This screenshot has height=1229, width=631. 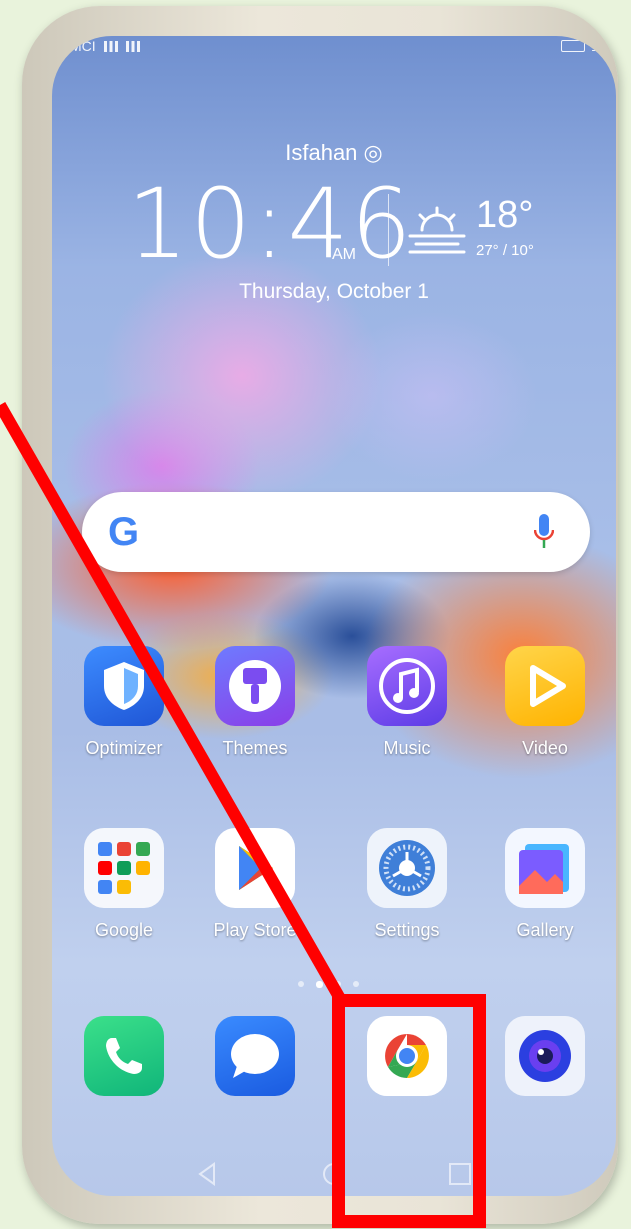 What do you see at coordinates (505, 250) in the screenshot?
I see `temperature-range: 27° / 10°` at bounding box center [505, 250].